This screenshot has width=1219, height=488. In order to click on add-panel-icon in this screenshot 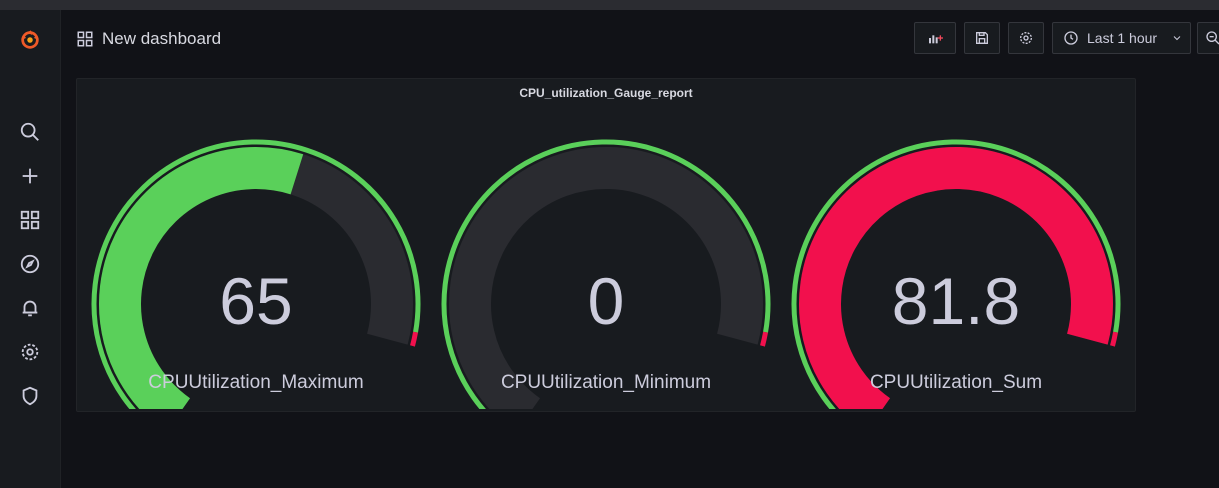, I will do `click(936, 39)`.